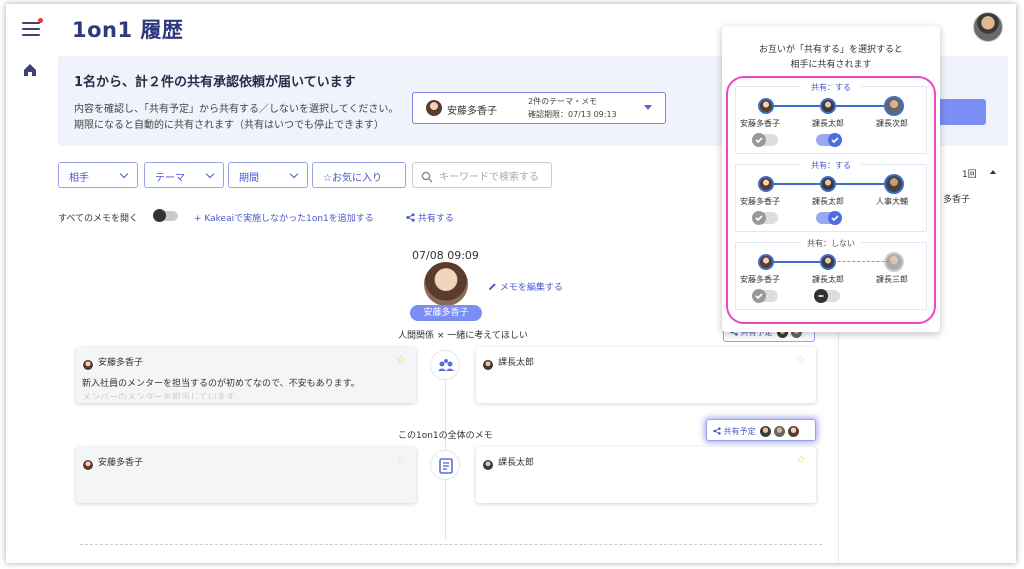  Describe the element at coordinates (165, 215) in the screenshot. I see `open-all-toggle` at that location.